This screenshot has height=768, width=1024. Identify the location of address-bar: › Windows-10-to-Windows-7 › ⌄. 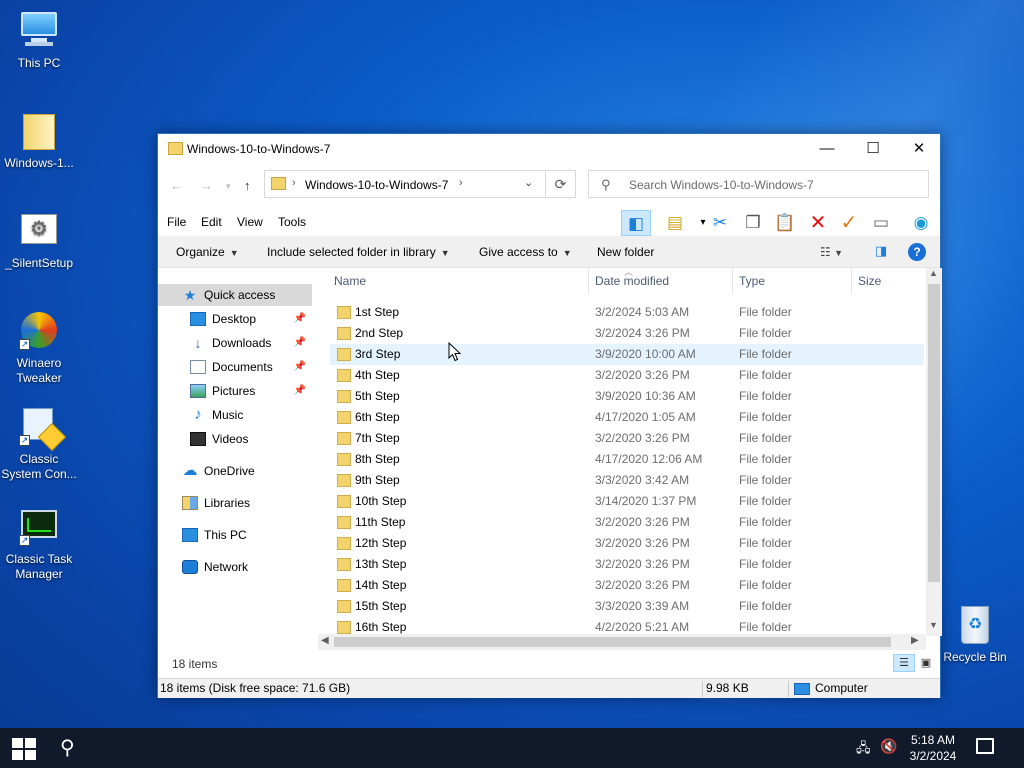
(405, 184).